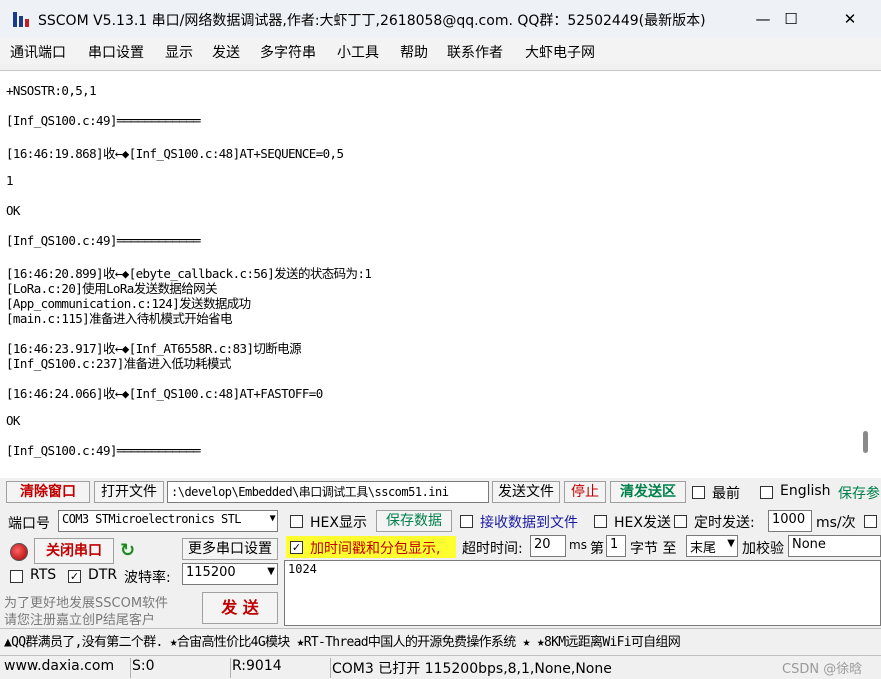  I want to click on timeout-label: 超时时间:, so click(492, 549).